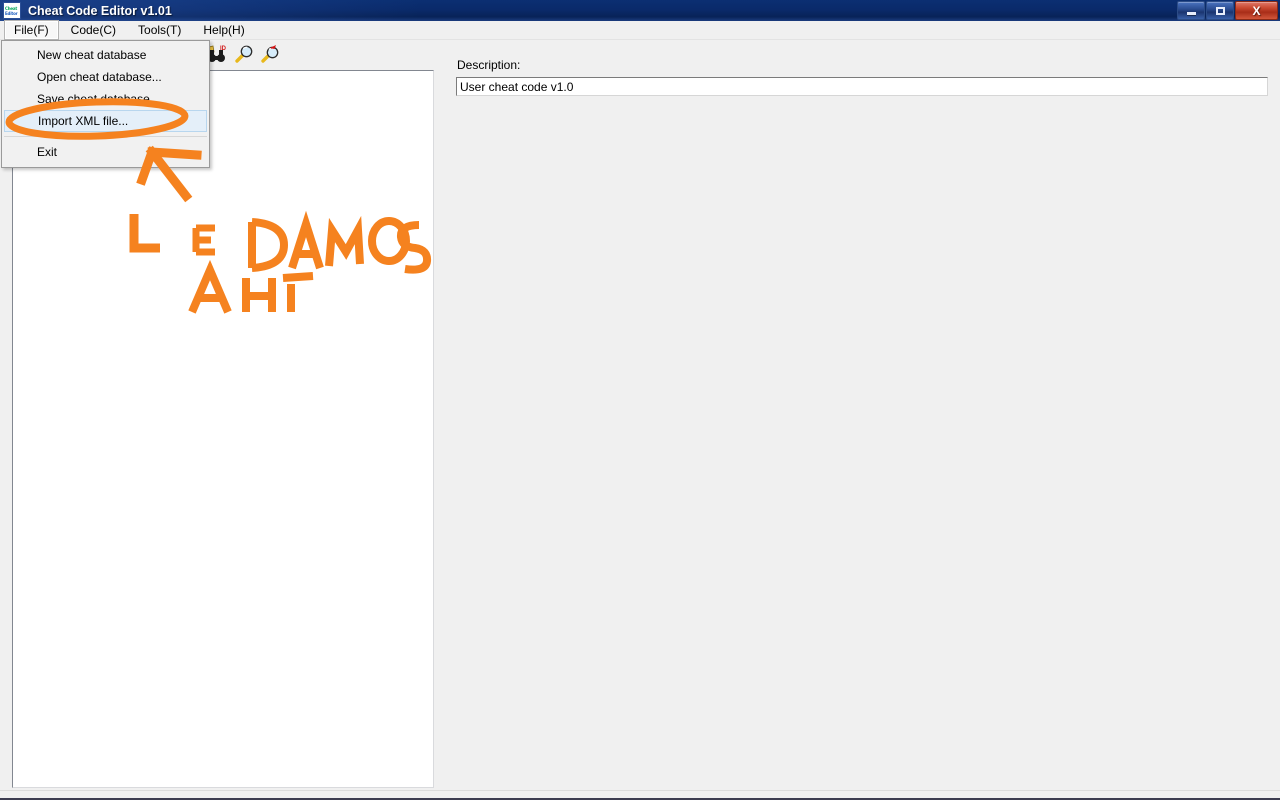 Image resolution: width=1280 pixels, height=800 pixels. Describe the element at coordinates (93, 30) in the screenshot. I see `menu-code: Code(C)` at that location.